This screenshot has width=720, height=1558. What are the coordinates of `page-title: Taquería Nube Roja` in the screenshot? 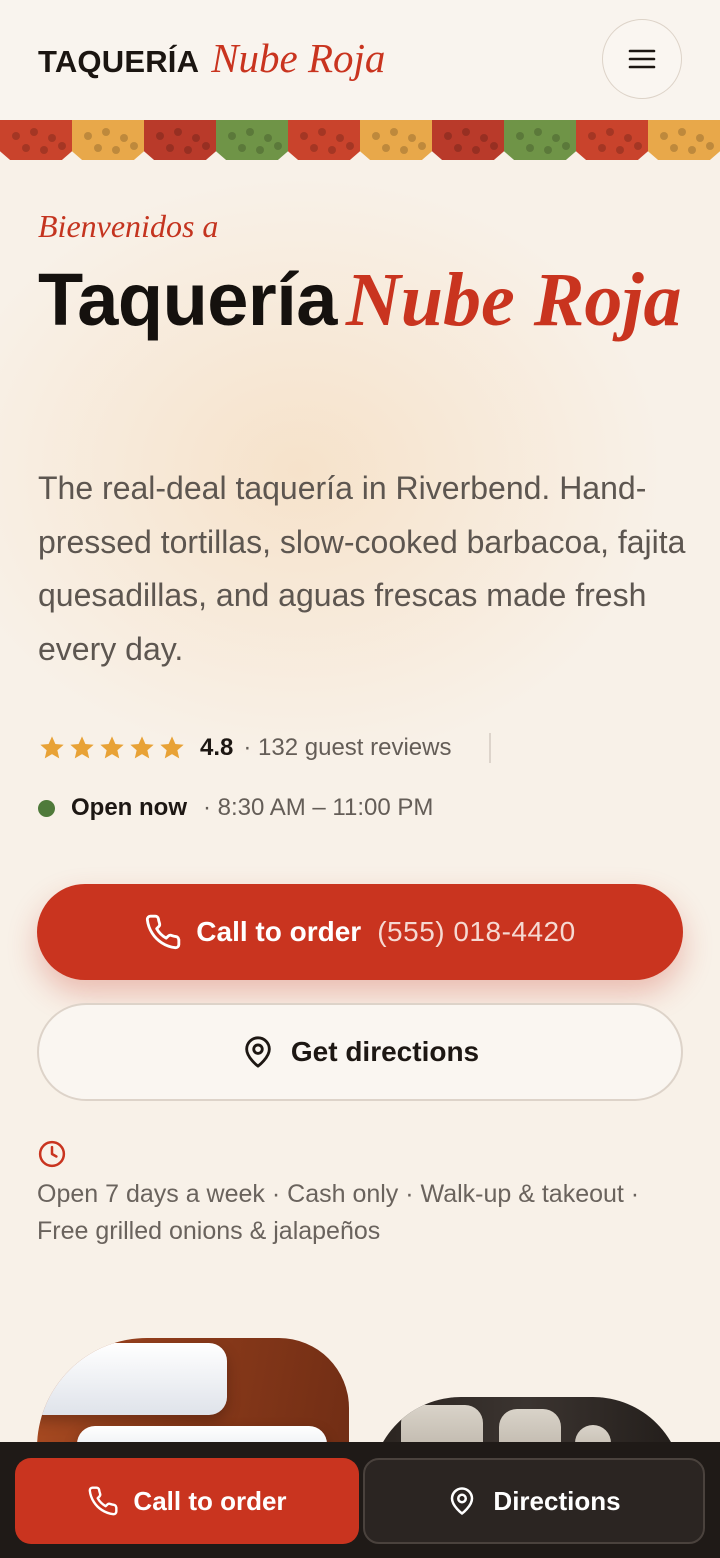 It's located at (363, 307).